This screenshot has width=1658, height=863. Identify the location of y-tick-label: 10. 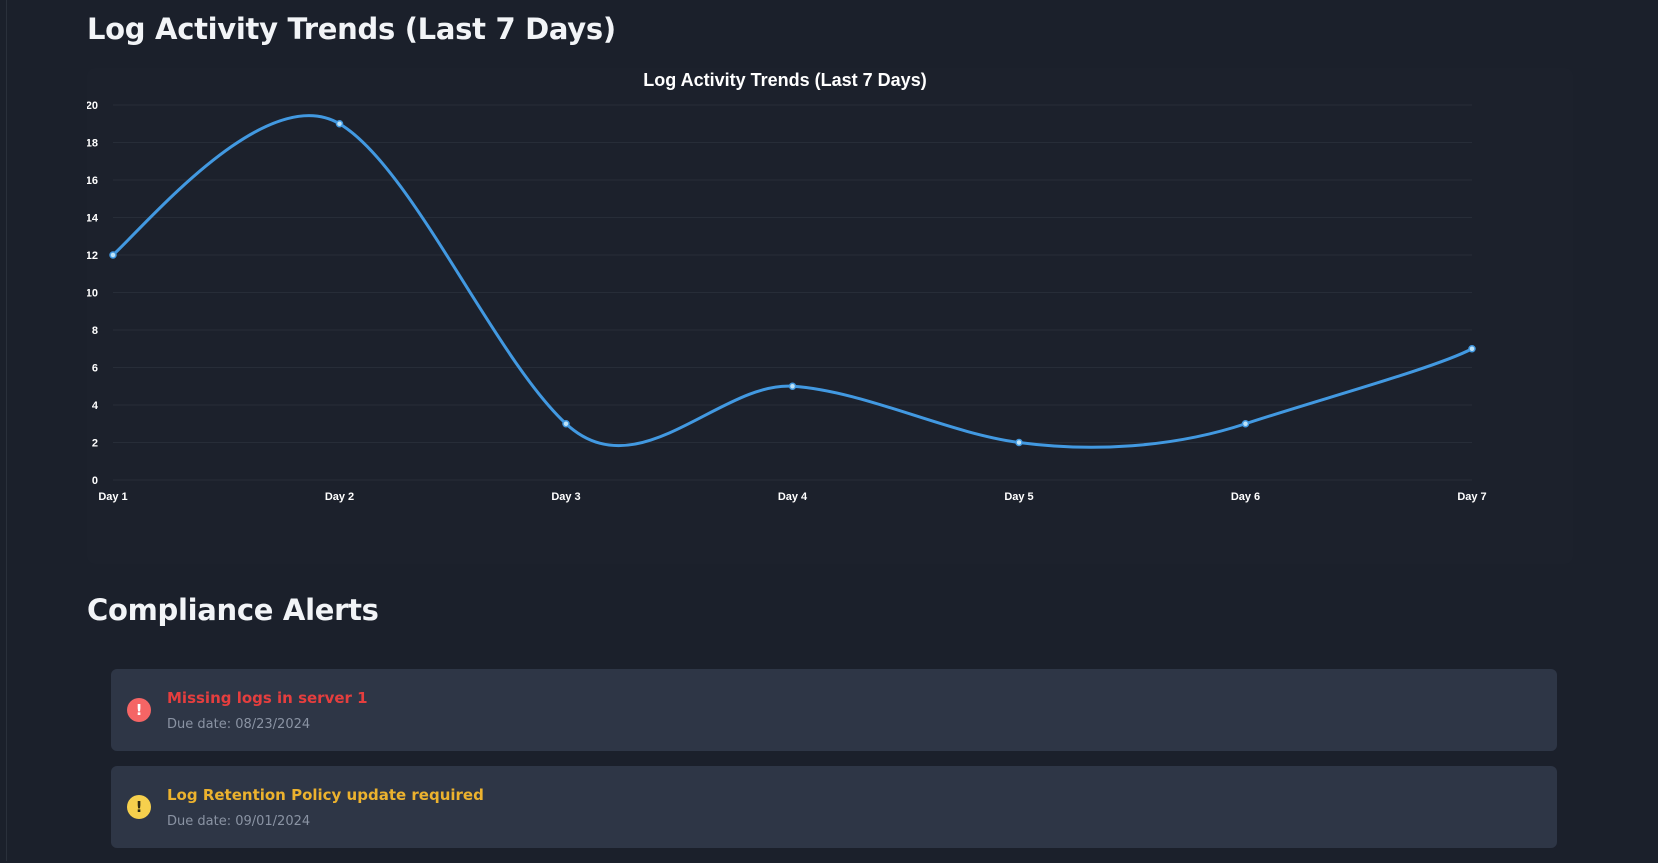
(92, 294).